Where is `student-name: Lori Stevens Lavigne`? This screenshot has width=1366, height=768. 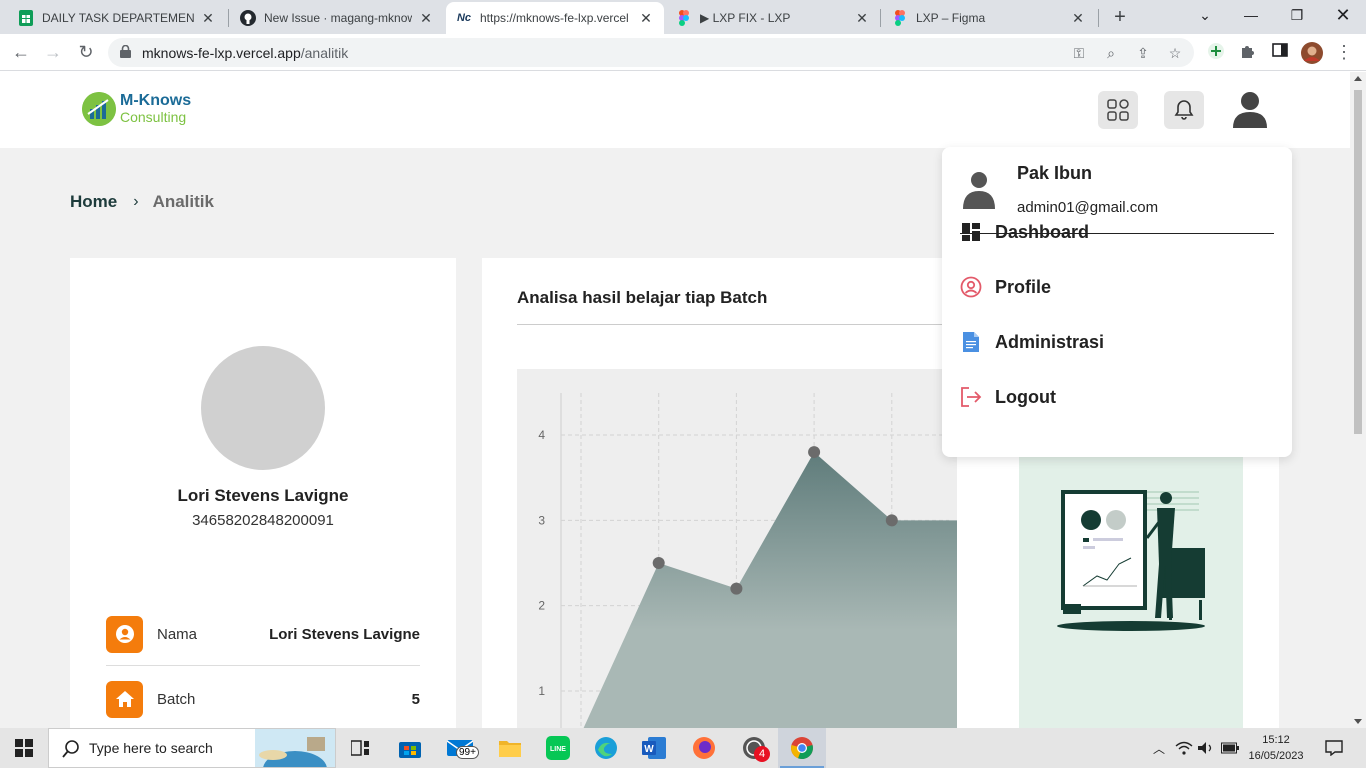
student-name: Lori Stevens Lavigne is located at coordinates (263, 495).